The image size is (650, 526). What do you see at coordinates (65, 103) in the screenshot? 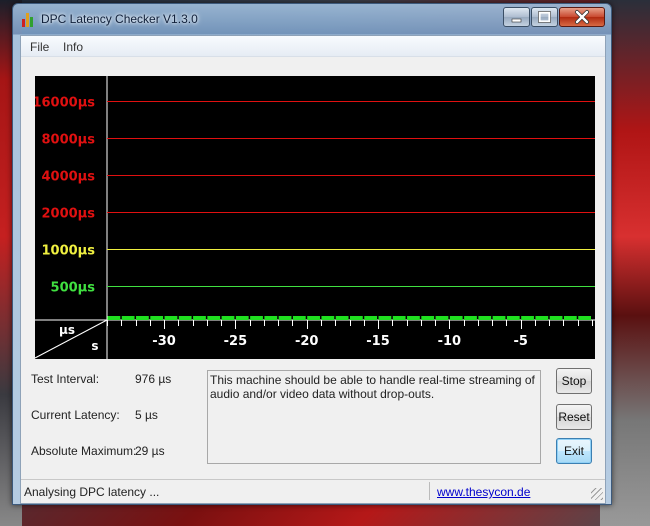
I see `y-tick-label: 16000µs` at bounding box center [65, 103].